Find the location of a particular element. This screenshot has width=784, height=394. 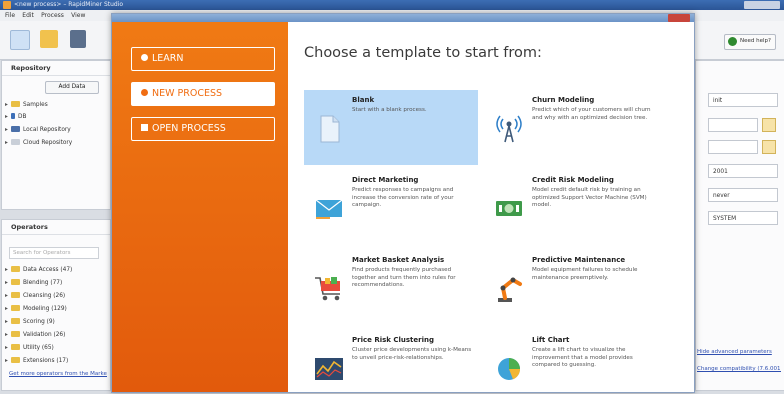

add-data-button: Add Data is located at coordinates (72, 87).